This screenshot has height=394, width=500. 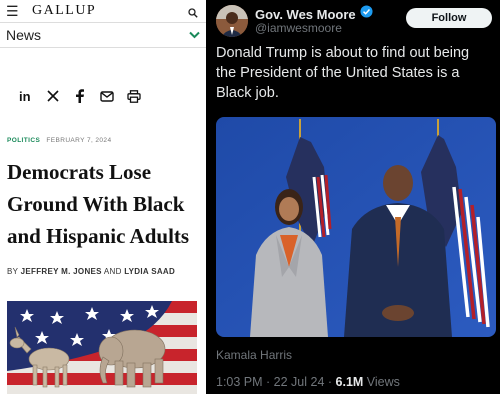 What do you see at coordinates (102, 347) in the screenshot?
I see `article-hero-image` at bounding box center [102, 347].